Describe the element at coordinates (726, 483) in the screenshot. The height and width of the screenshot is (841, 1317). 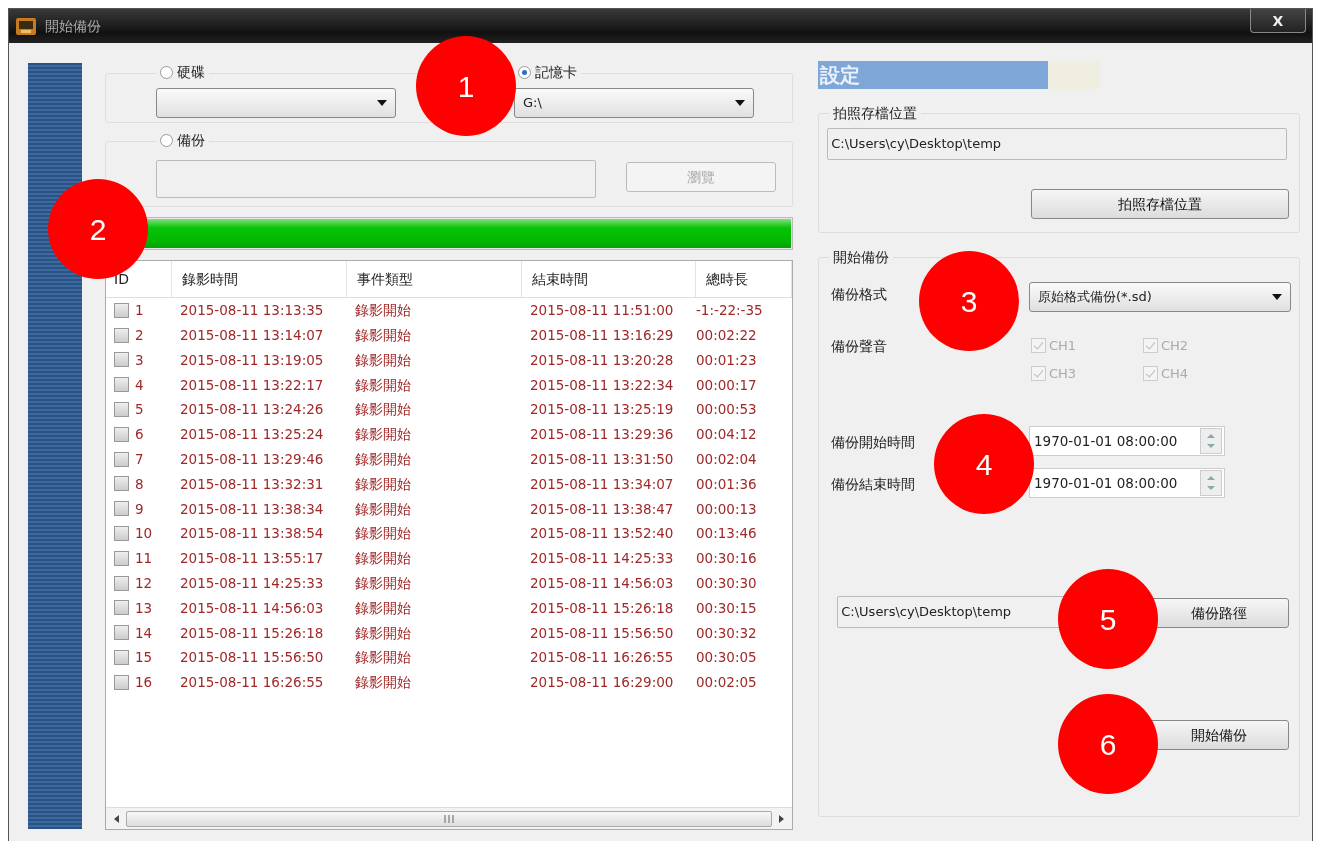
I see `table-cell: 00:01:36` at that location.